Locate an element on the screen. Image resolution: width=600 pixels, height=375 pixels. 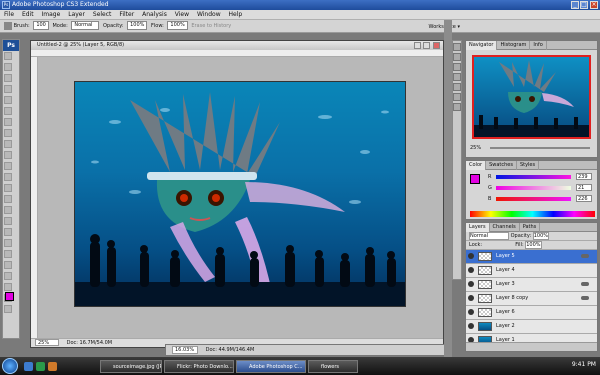
3d-tool-icon is located at coordinates (8, 254).